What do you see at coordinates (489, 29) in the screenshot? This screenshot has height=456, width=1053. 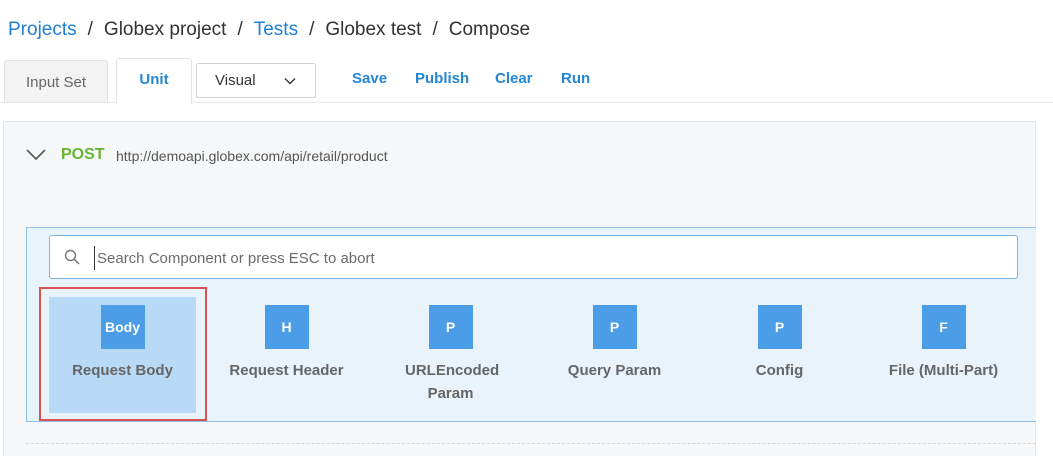 I see `page-title: Compose` at bounding box center [489, 29].